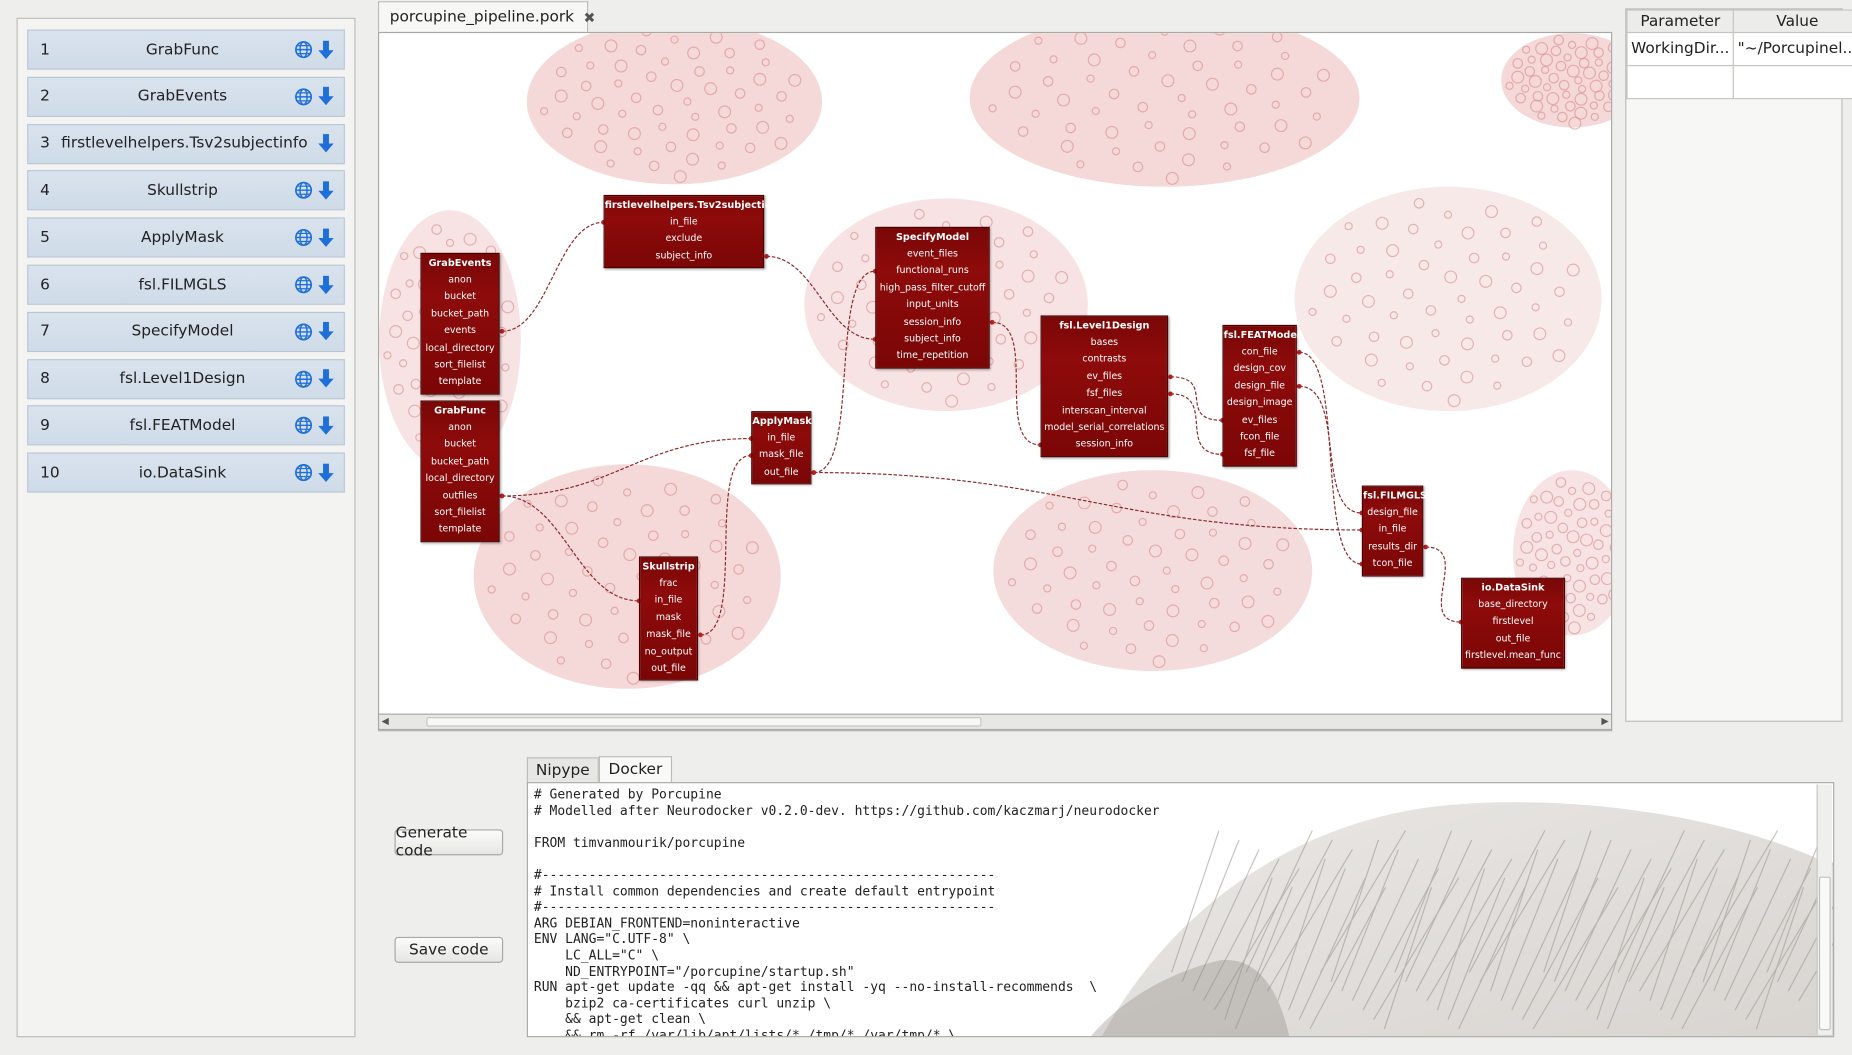 This screenshot has width=1852, height=1055. I want to click on canvas-scroll-thumb, so click(704, 722).